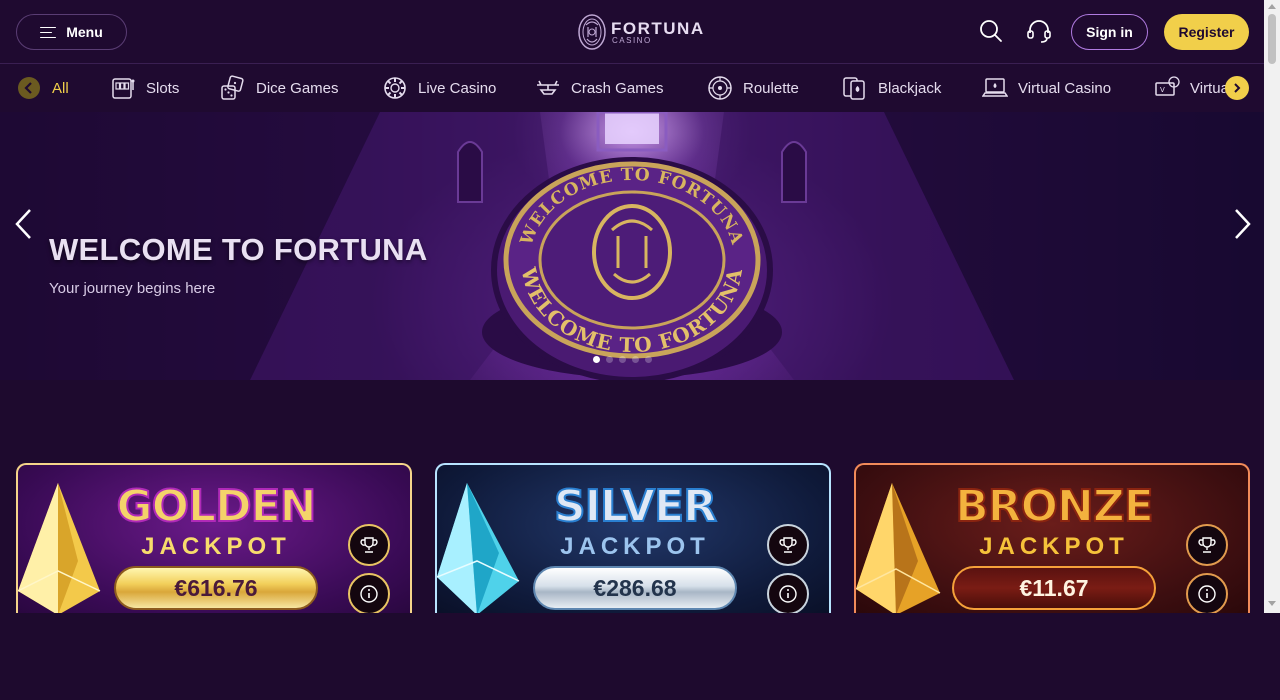  Describe the element at coordinates (617, 88) in the screenshot. I see `category-label: Crash Games` at that location.